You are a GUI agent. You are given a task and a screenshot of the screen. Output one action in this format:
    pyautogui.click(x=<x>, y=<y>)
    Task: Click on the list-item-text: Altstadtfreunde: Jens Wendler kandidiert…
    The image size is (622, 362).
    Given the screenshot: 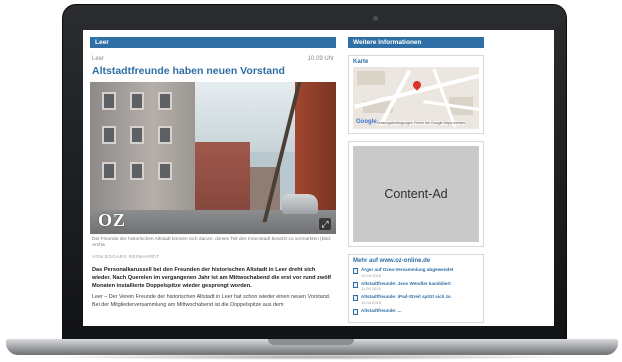 What is the action you would take?
    pyautogui.click(x=406, y=286)
    